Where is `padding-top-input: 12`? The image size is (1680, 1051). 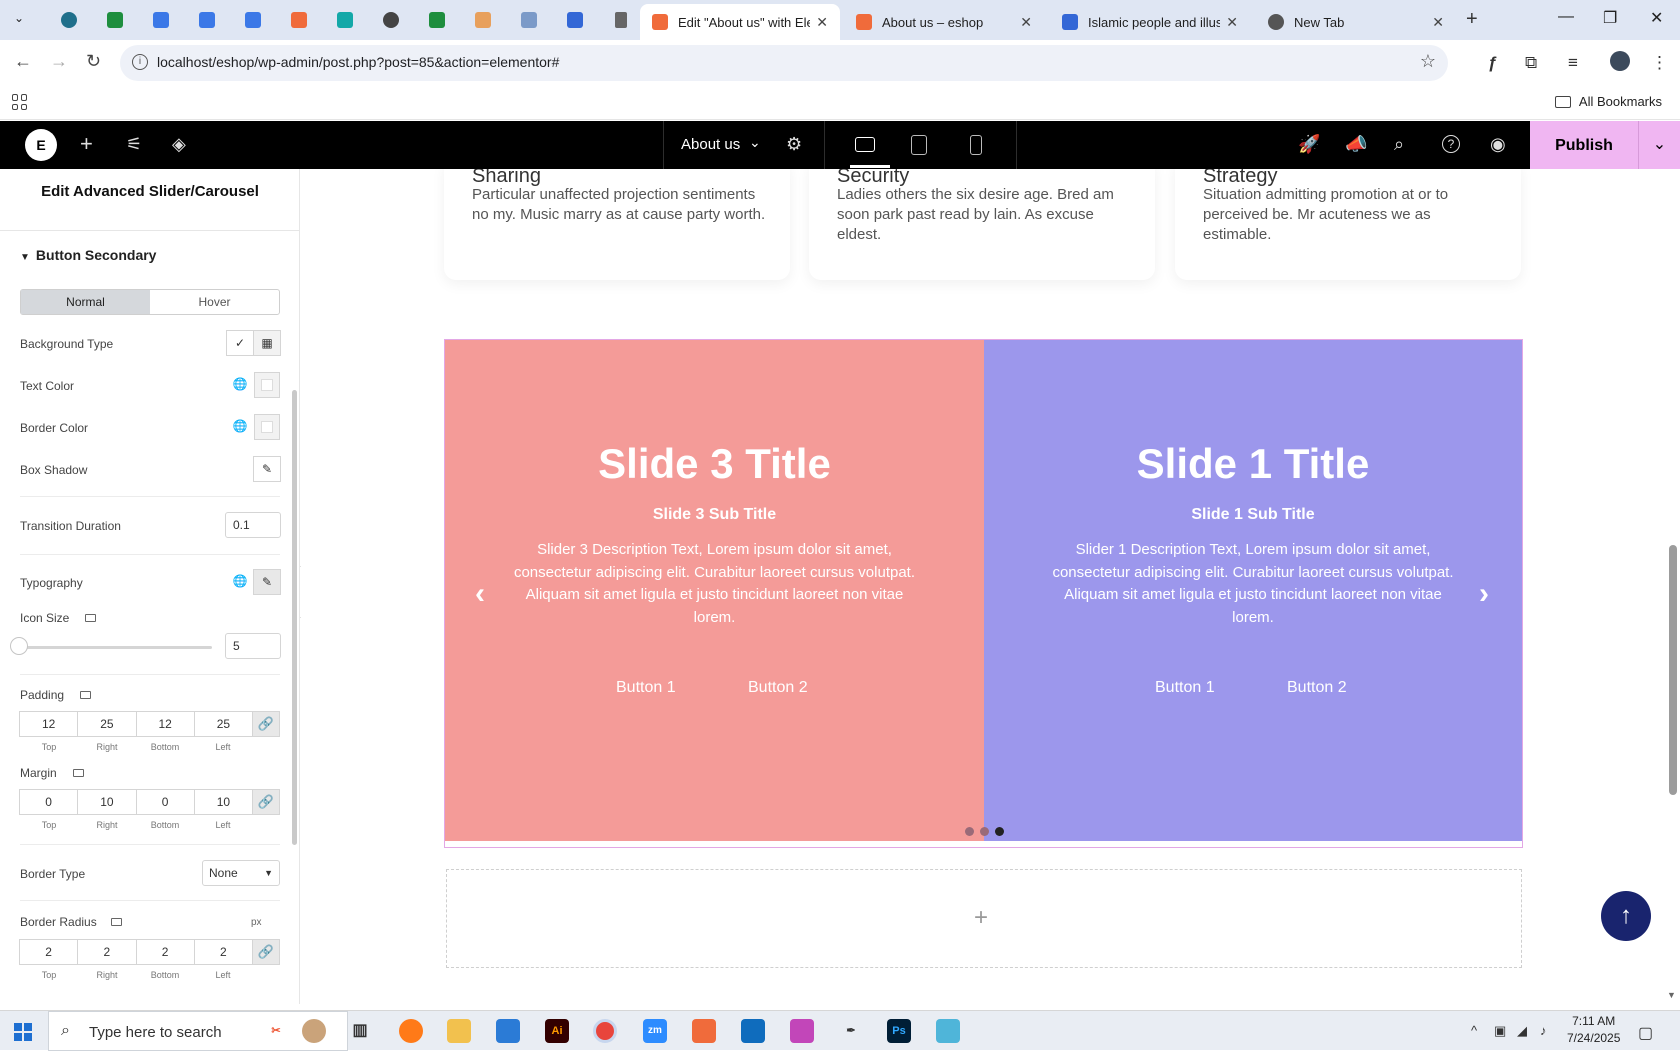 padding-top-input: 12 is located at coordinates (49, 724).